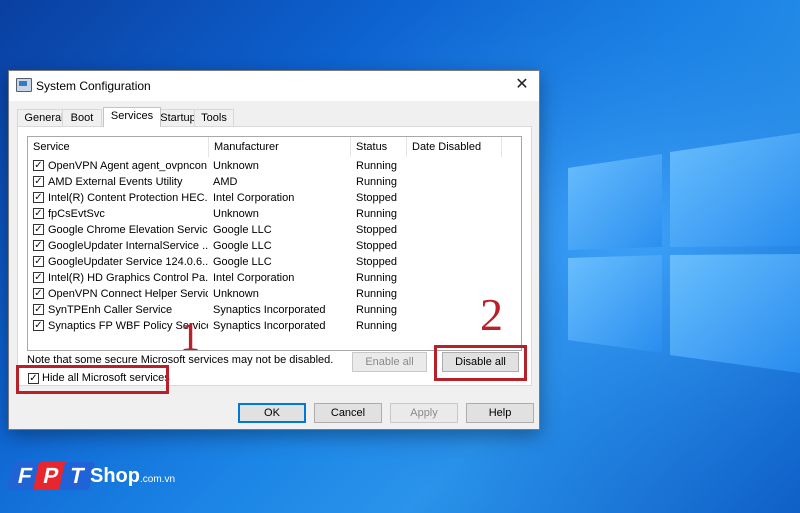 Image resolution: width=800 pixels, height=513 pixels. Describe the element at coordinates (214, 118) in the screenshot. I see `tab-tools: Tools` at that location.